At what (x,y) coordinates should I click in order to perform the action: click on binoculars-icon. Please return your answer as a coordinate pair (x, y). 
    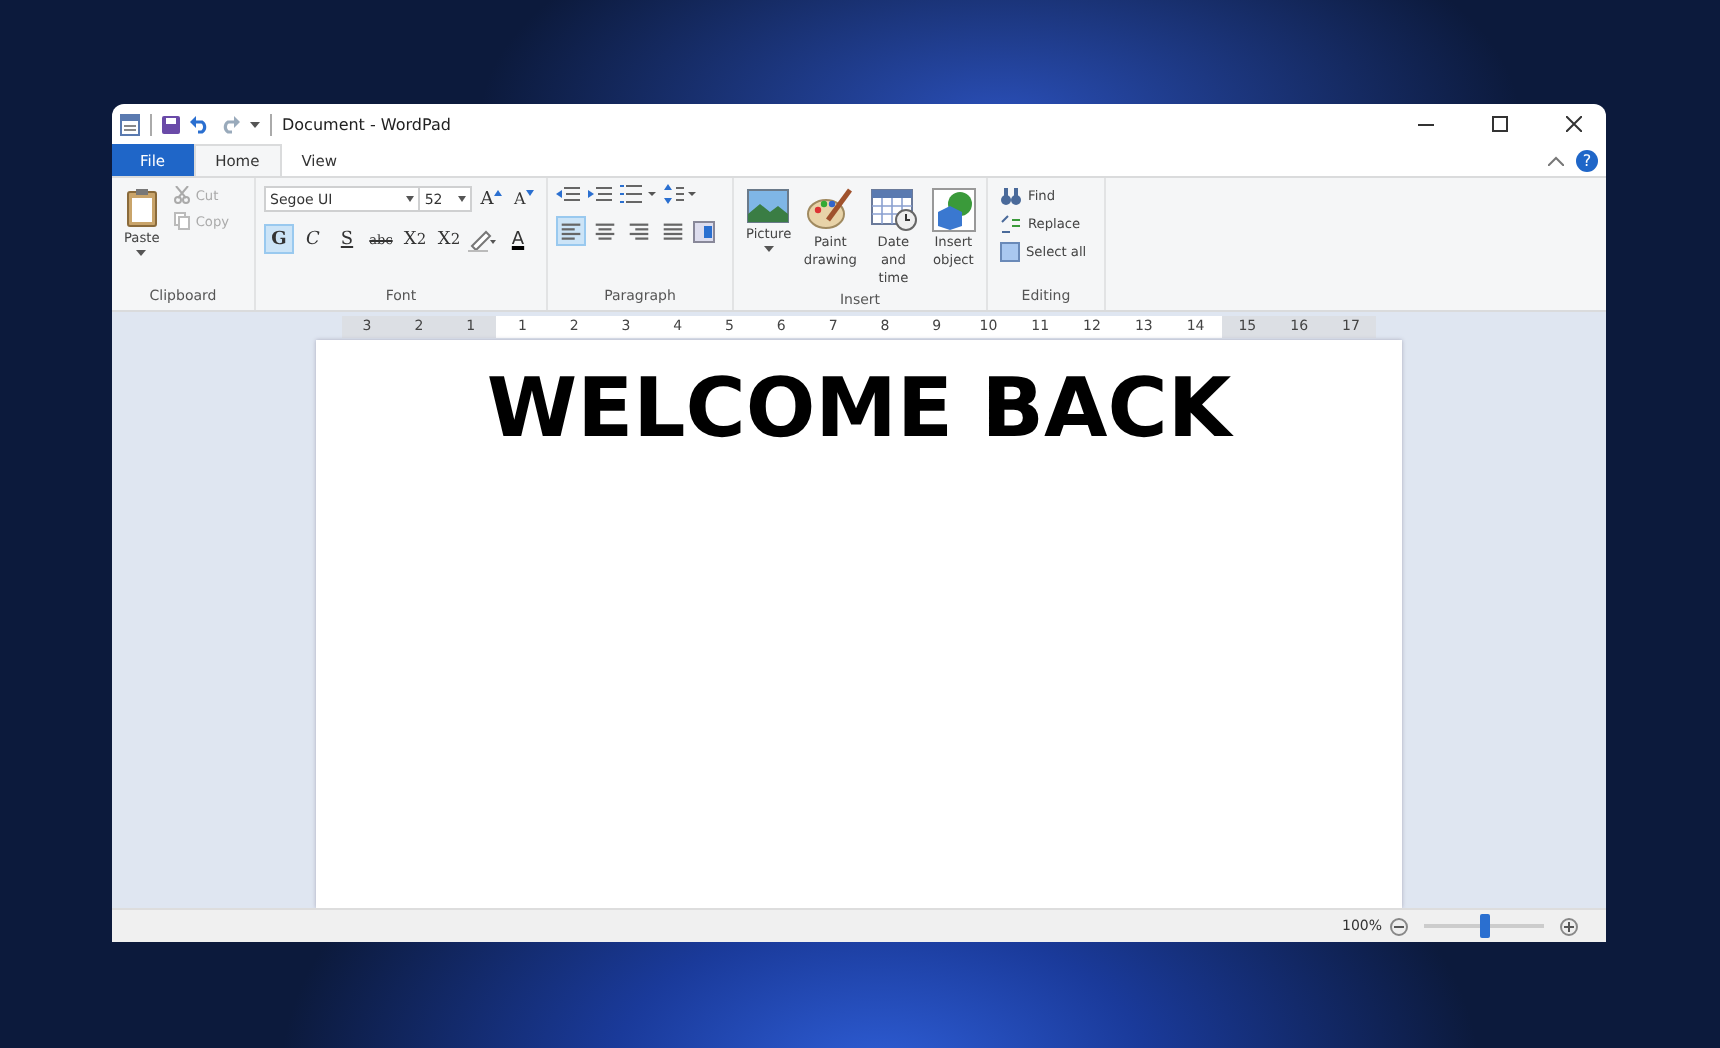
    Looking at the image, I should click on (1011, 196).